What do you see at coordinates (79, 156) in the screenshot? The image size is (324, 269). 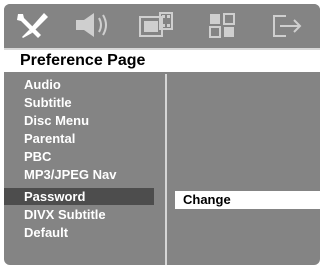 I see `menu-item-pbc: PBC` at bounding box center [79, 156].